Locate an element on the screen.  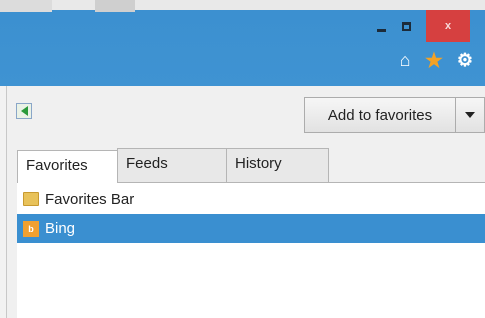
tab-feeds: Feeds is located at coordinates (172, 165).